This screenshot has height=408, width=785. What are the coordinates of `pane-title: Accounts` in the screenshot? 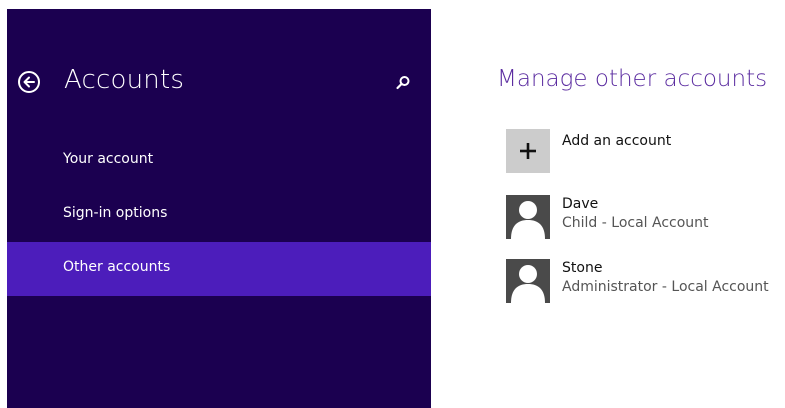 It's located at (124, 80).